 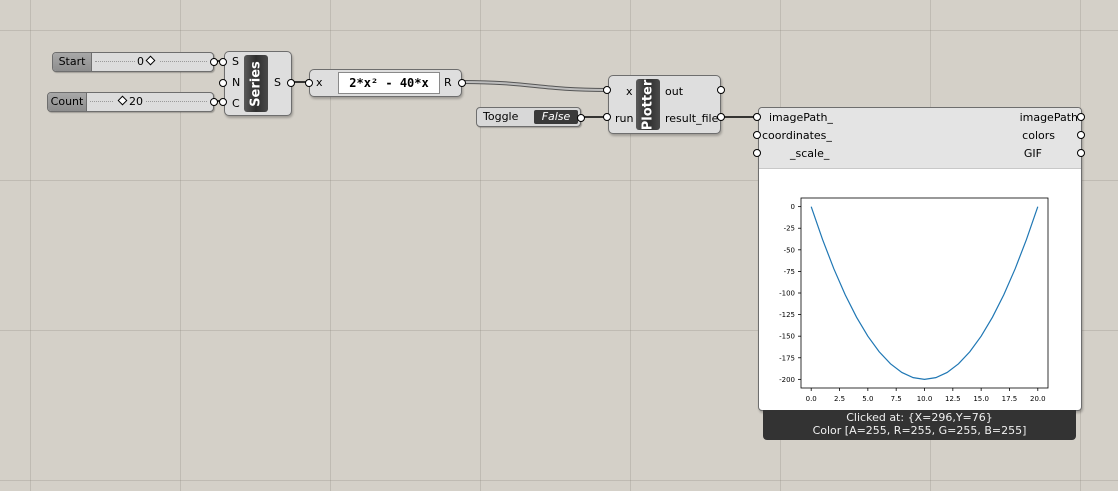 I want to click on start-slider-value-wrap: 0, so click(x=147, y=62).